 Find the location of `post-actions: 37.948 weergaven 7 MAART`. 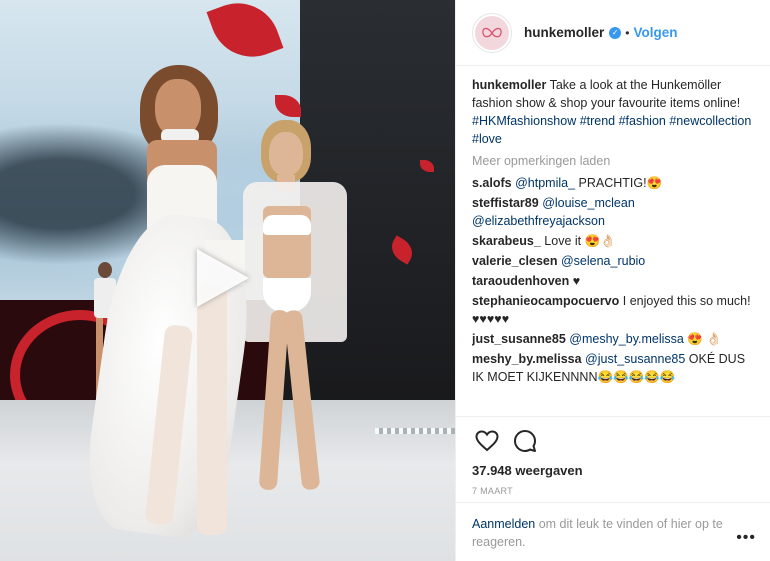

post-actions: 37.948 weergaven 7 MAART is located at coordinates (613, 456).